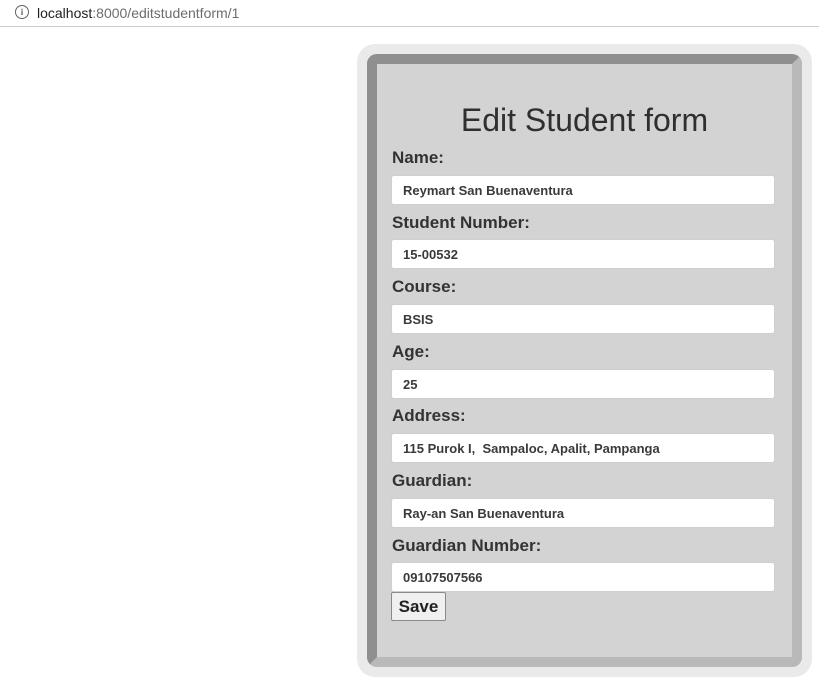  I want to click on course-input, so click(583, 319).